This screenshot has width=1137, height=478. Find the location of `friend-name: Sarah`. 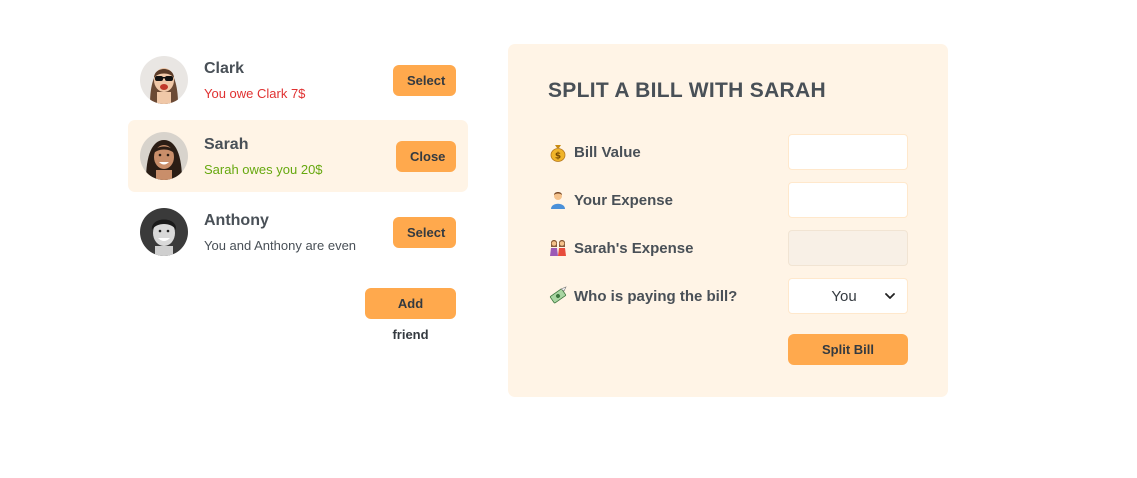

friend-name: Sarah is located at coordinates (226, 144).